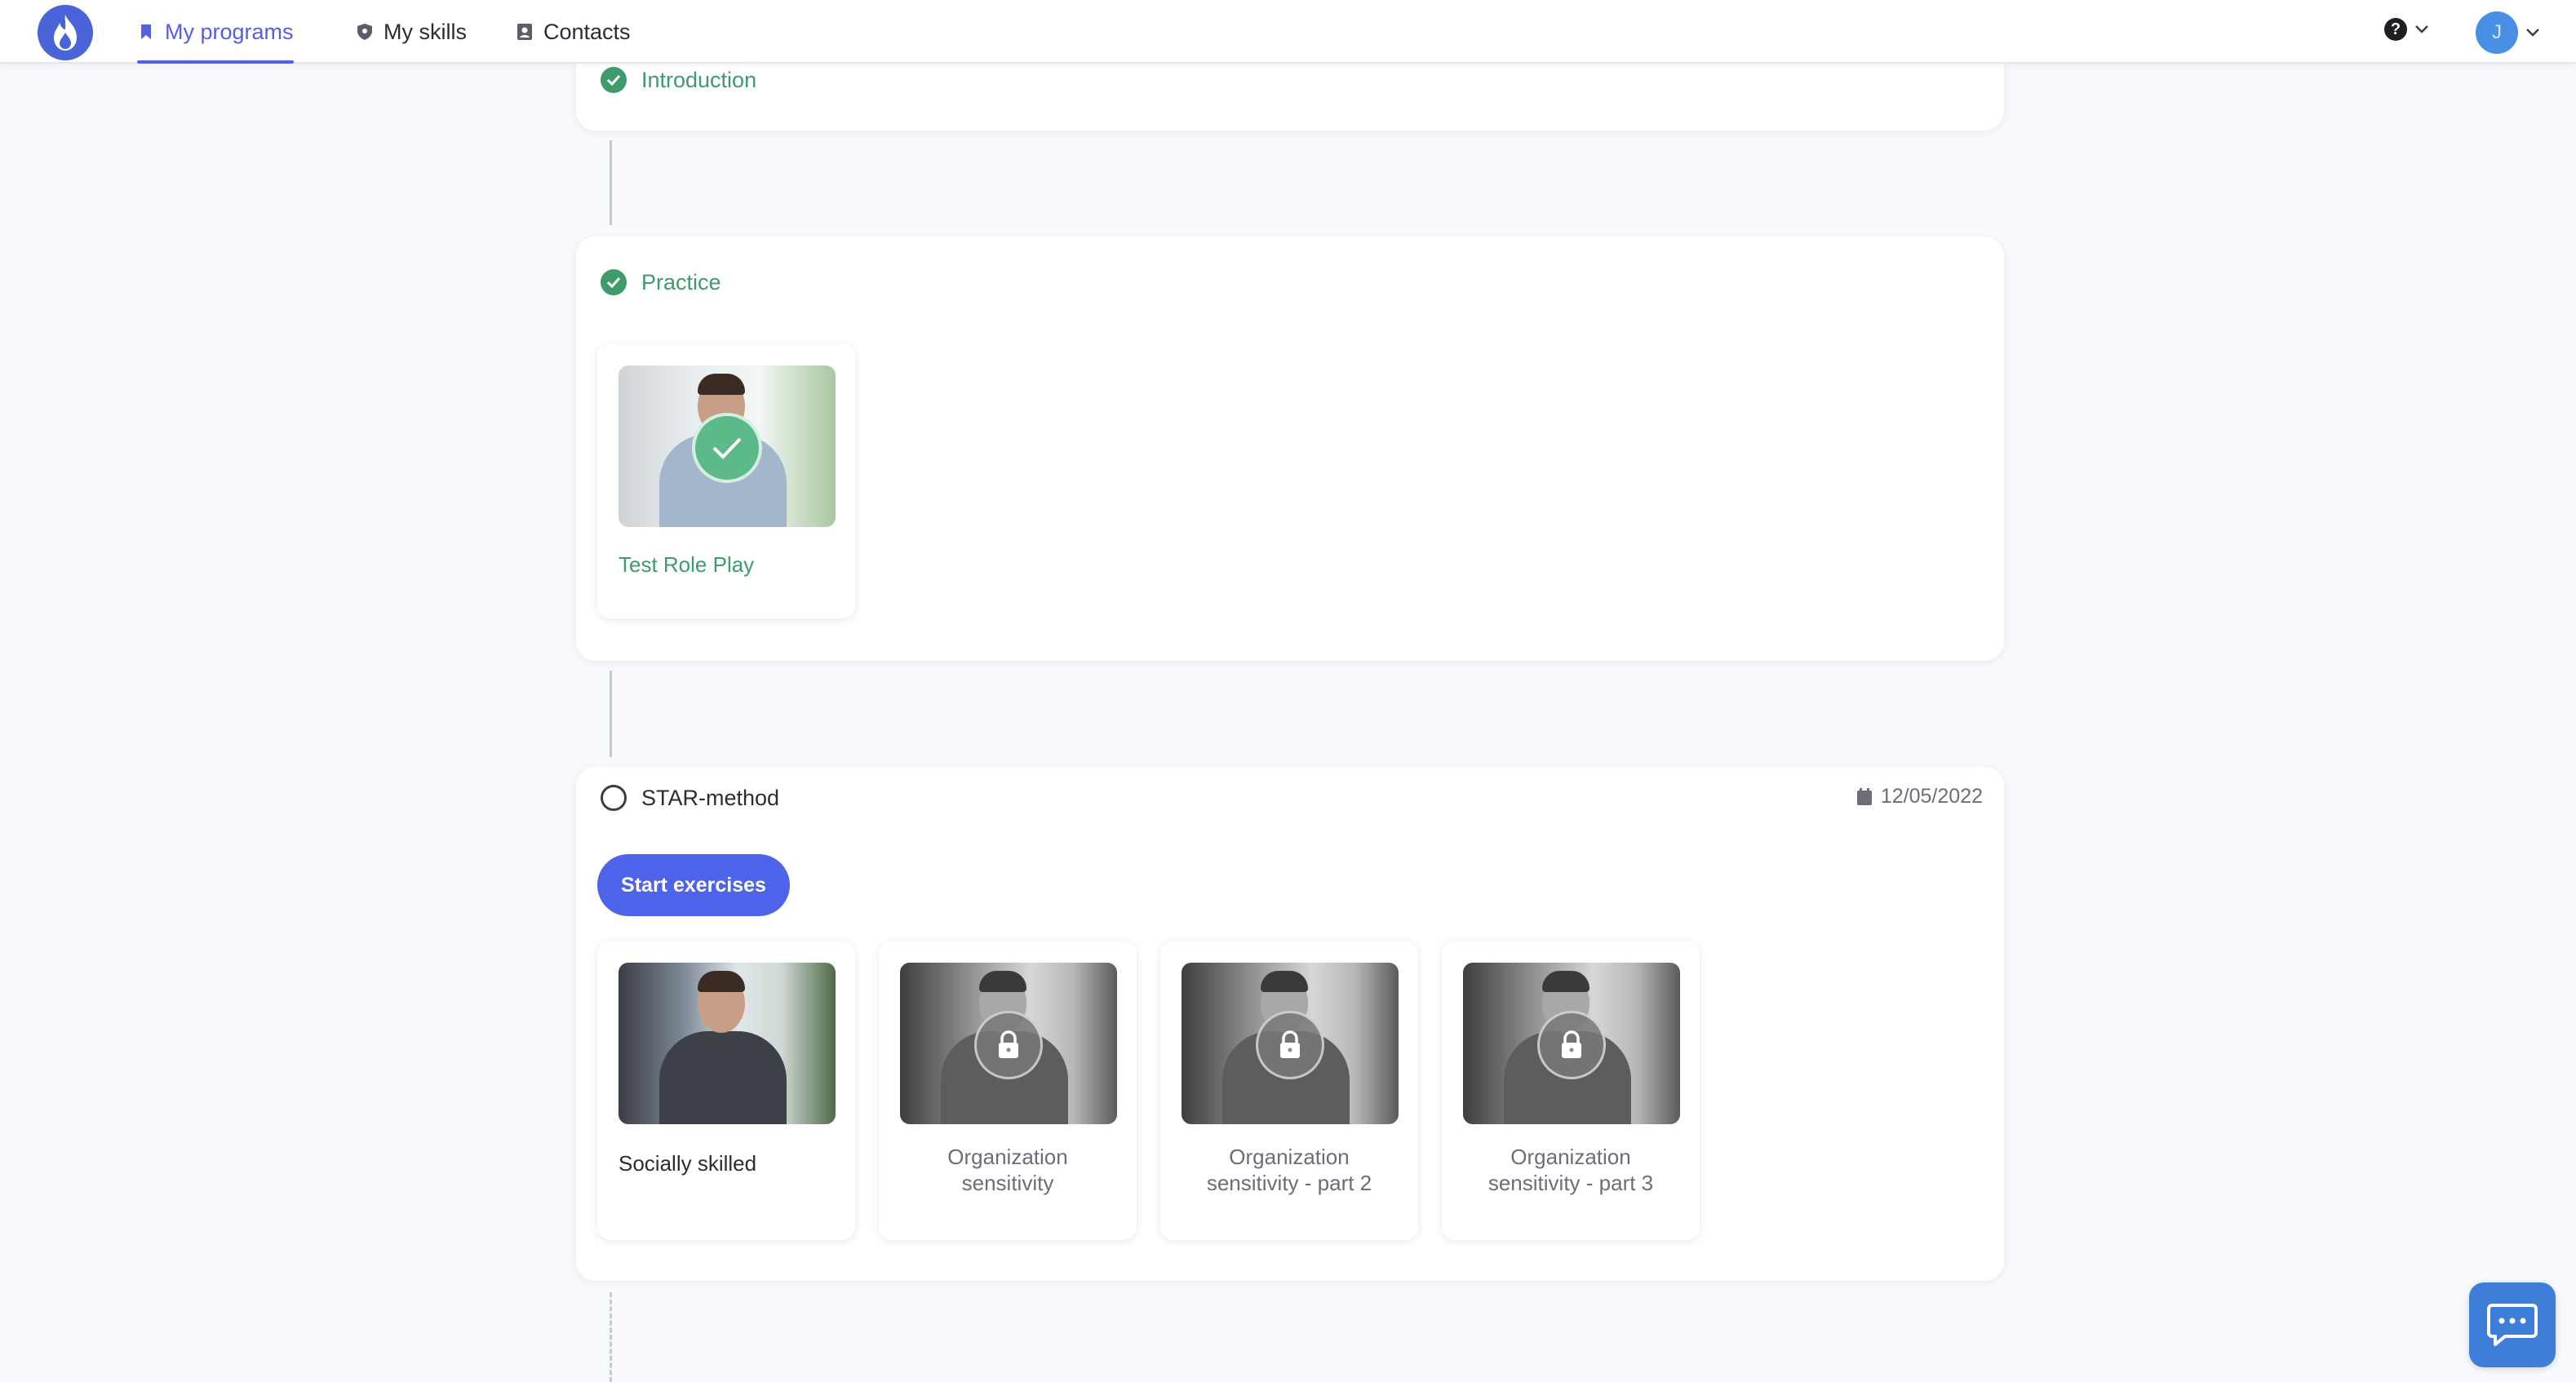  What do you see at coordinates (1931, 796) in the screenshot?
I see `due-date-text: 12/05/2022` at bounding box center [1931, 796].